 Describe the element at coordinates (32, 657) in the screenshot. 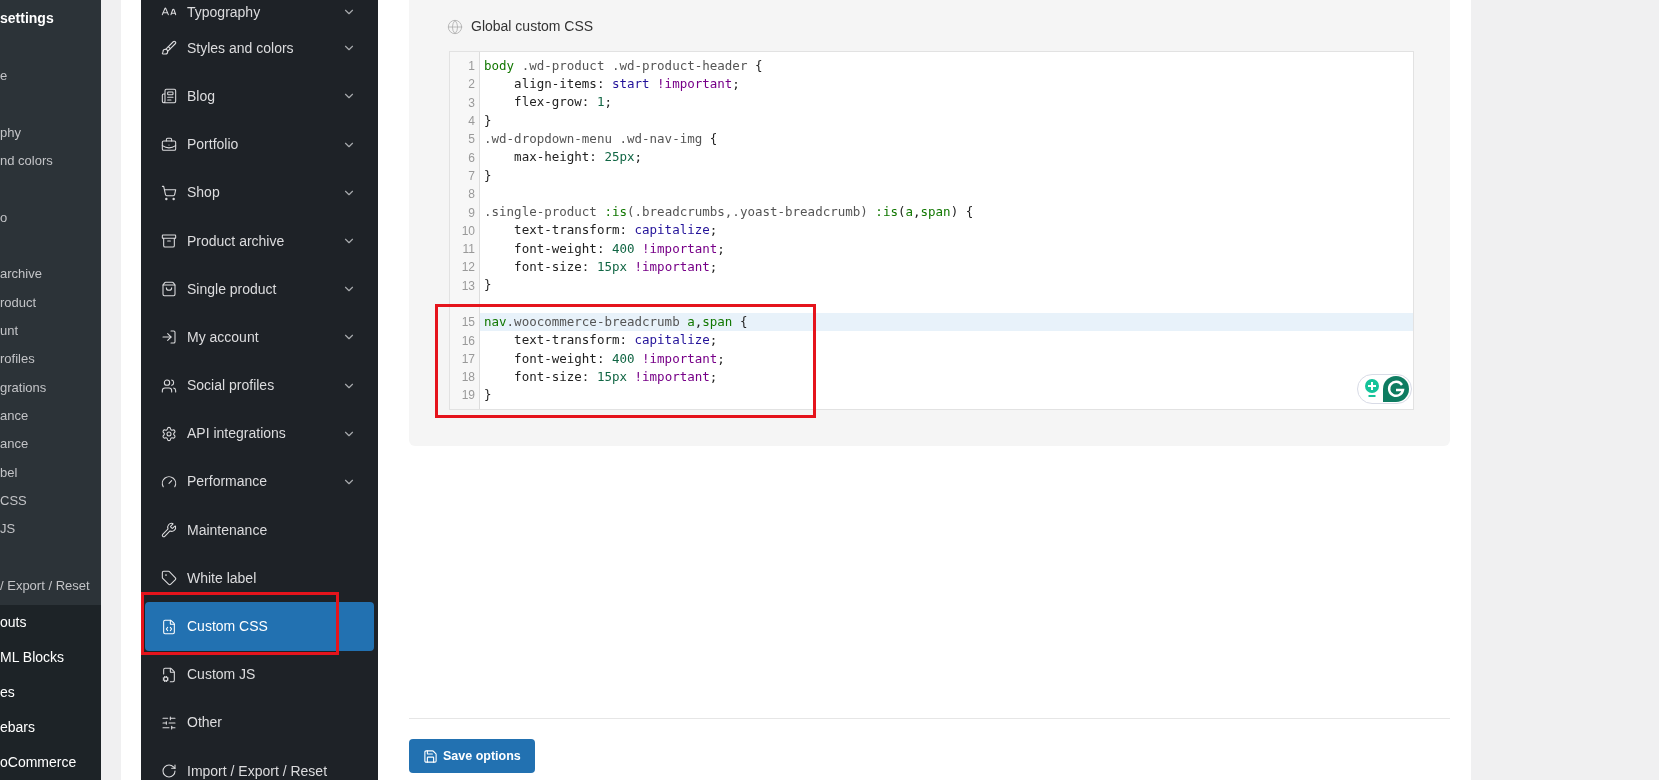

I see `admin-menu-item: ML Blocks` at that location.